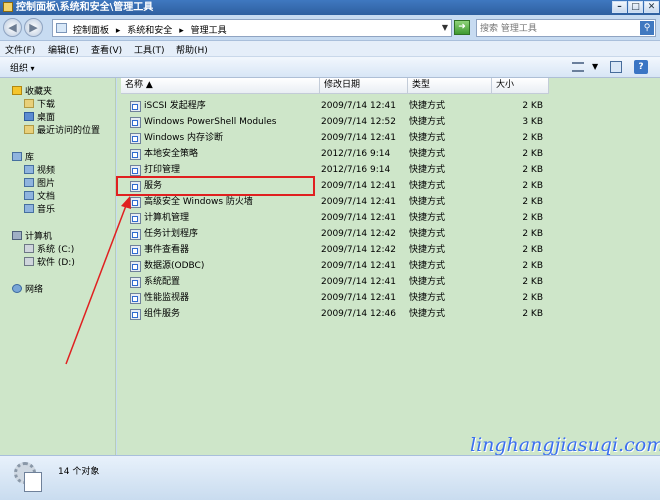 The height and width of the screenshot is (500, 660). Describe the element at coordinates (17, 156) in the screenshot. I see `library-icon` at that location.